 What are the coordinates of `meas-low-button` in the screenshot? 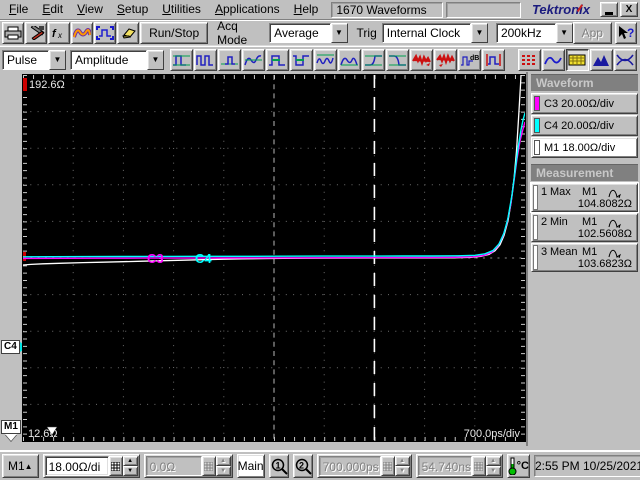 It's located at (229, 59).